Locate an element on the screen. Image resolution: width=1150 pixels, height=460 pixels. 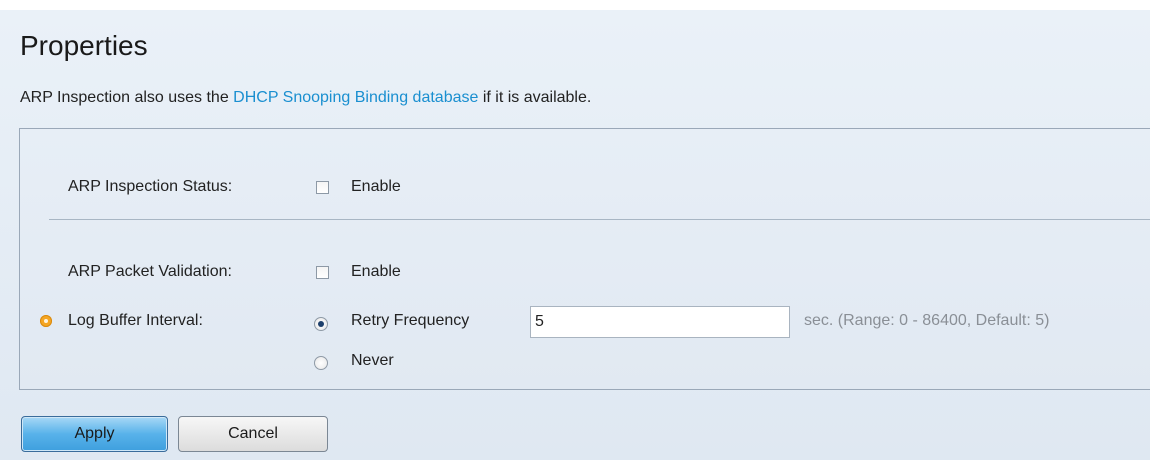
apply-button: Apply is located at coordinates (94, 434).